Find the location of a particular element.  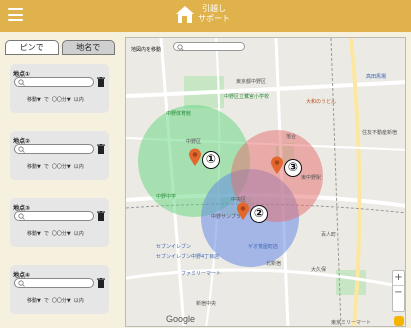

pin-number-3: ③ is located at coordinates (293, 168).